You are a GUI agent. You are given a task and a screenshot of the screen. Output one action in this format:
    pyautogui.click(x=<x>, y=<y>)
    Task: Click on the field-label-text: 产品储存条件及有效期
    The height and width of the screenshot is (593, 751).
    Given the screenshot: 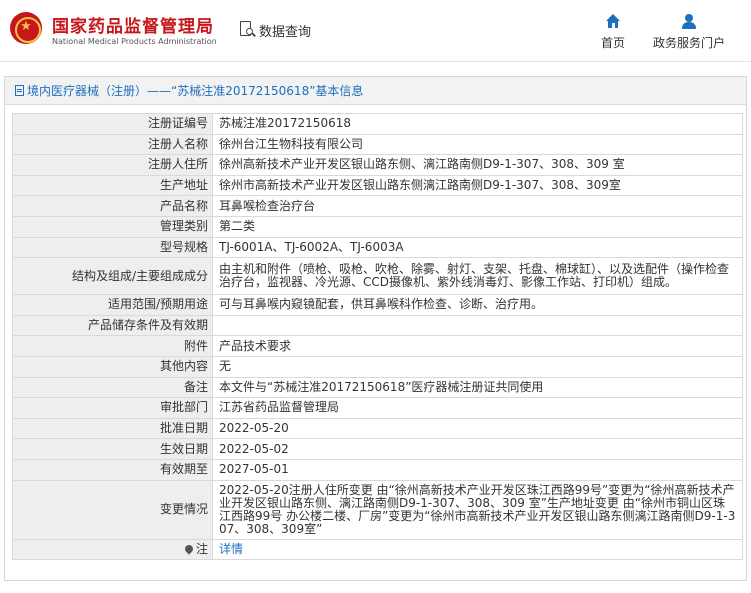 What is the action you would take?
    pyautogui.click(x=147, y=325)
    